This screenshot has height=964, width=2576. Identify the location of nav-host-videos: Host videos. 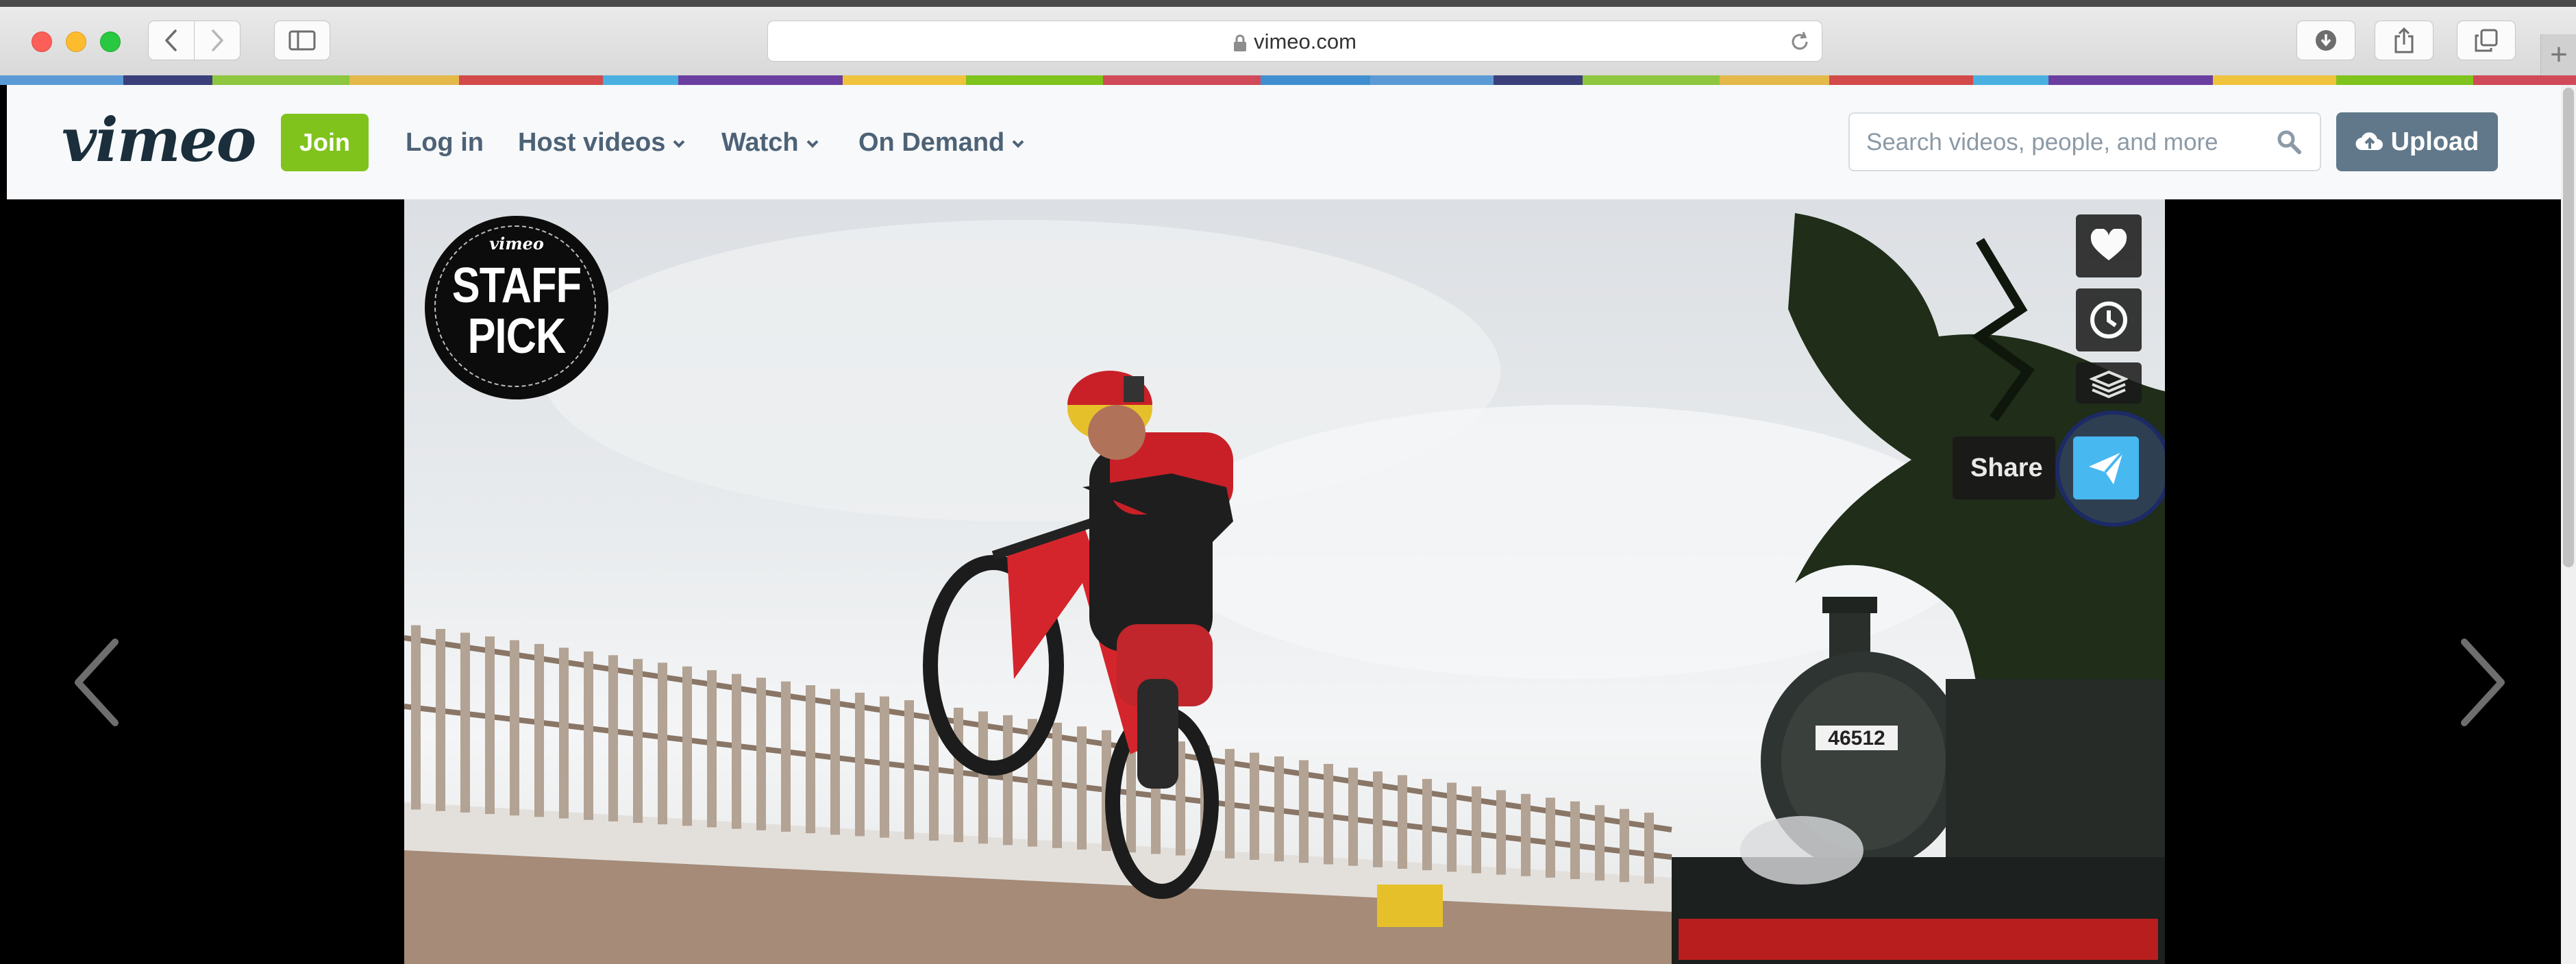
(602, 142).